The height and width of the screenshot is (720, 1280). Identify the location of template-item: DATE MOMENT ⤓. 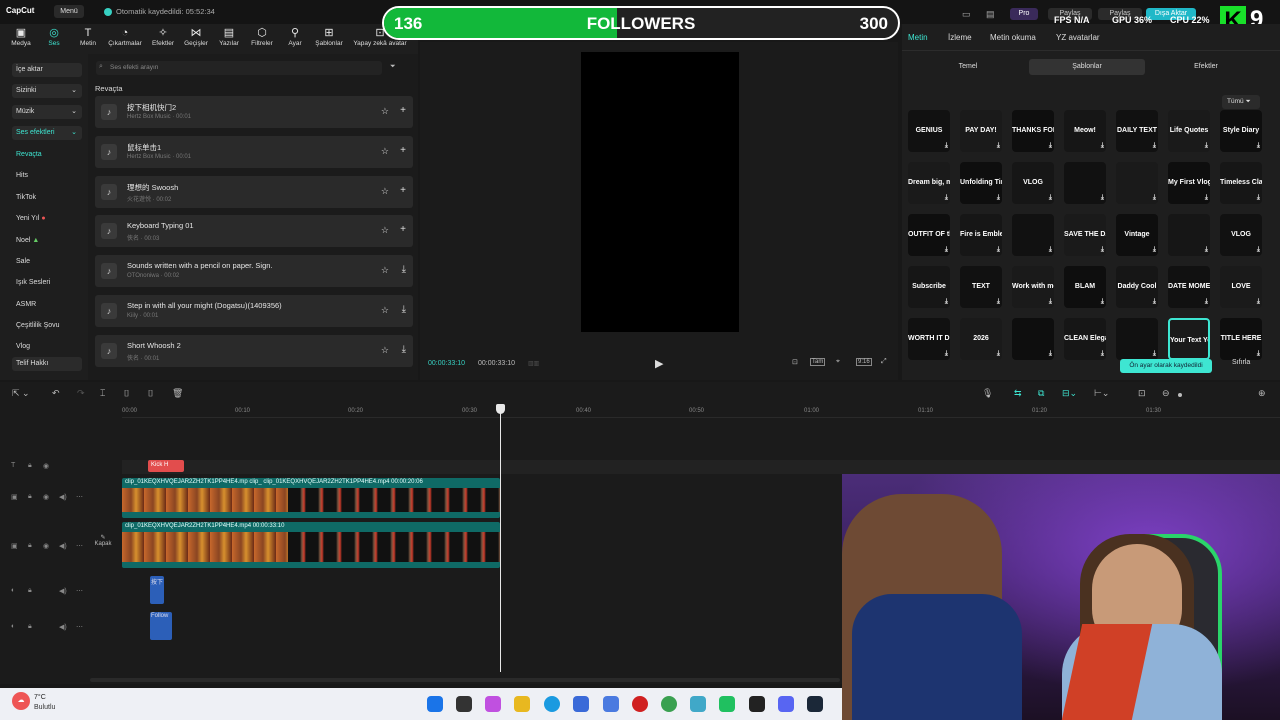
(1189, 287).